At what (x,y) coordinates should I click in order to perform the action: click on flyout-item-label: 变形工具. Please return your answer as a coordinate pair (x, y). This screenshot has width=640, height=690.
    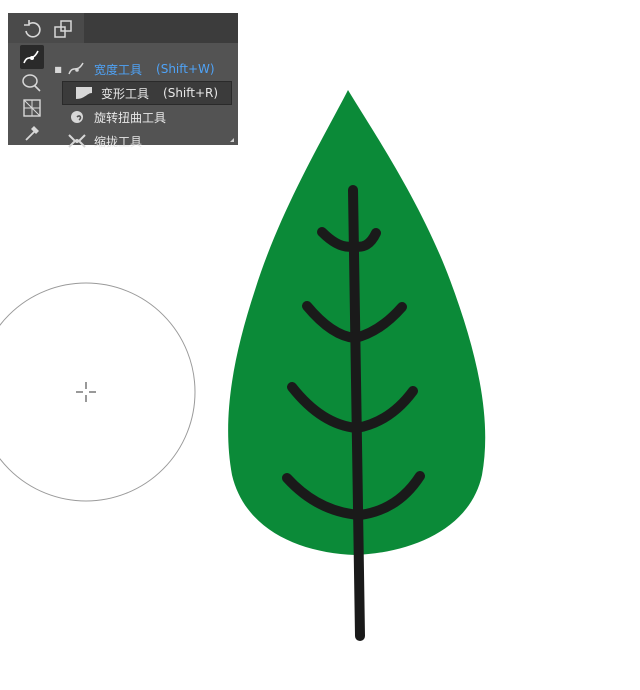
    Looking at the image, I should click on (125, 93).